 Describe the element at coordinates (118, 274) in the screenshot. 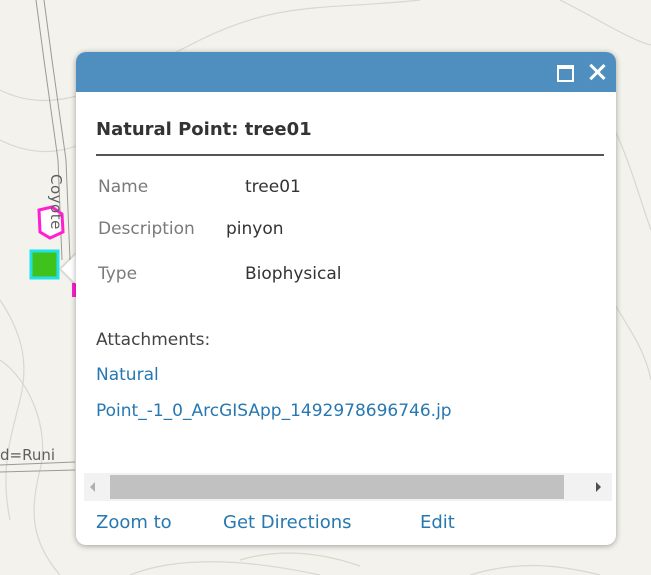

I see `attribute-label: Type` at that location.